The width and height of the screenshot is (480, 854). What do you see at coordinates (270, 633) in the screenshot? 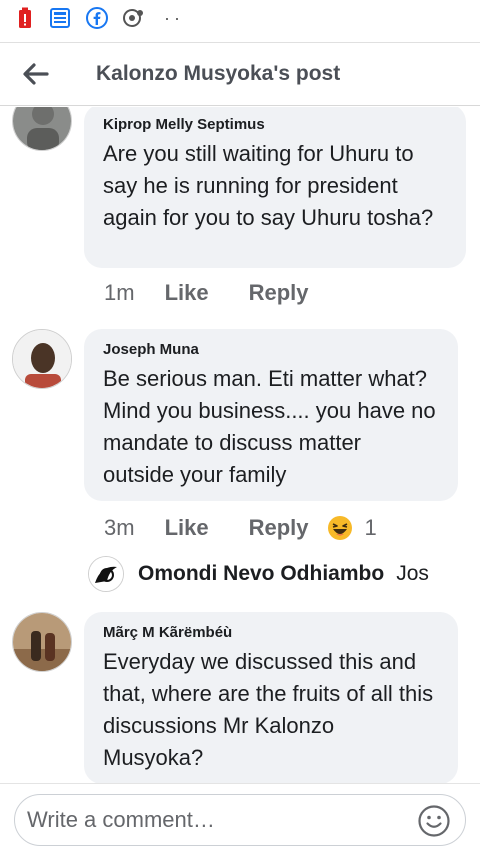
I see `comment-author: Mãrç M Kãrëmbéù` at bounding box center [270, 633].